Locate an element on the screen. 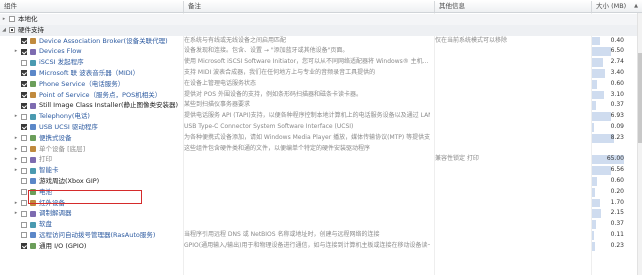  component-size: 2.15 is located at coordinates (614, 213).